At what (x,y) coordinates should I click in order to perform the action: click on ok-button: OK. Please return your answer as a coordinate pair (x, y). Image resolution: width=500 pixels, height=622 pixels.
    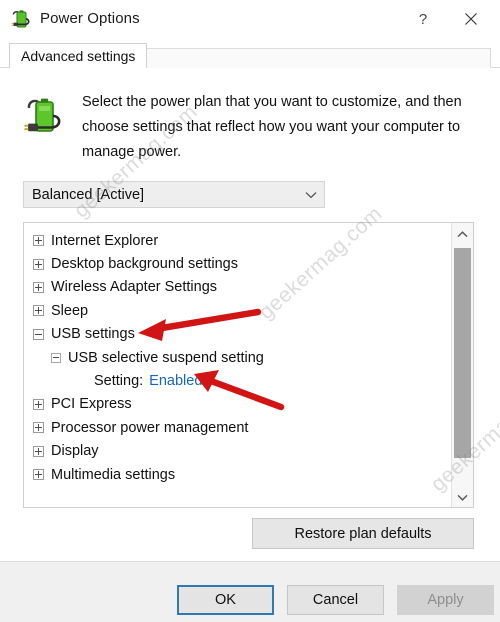
    Looking at the image, I should click on (225, 600).